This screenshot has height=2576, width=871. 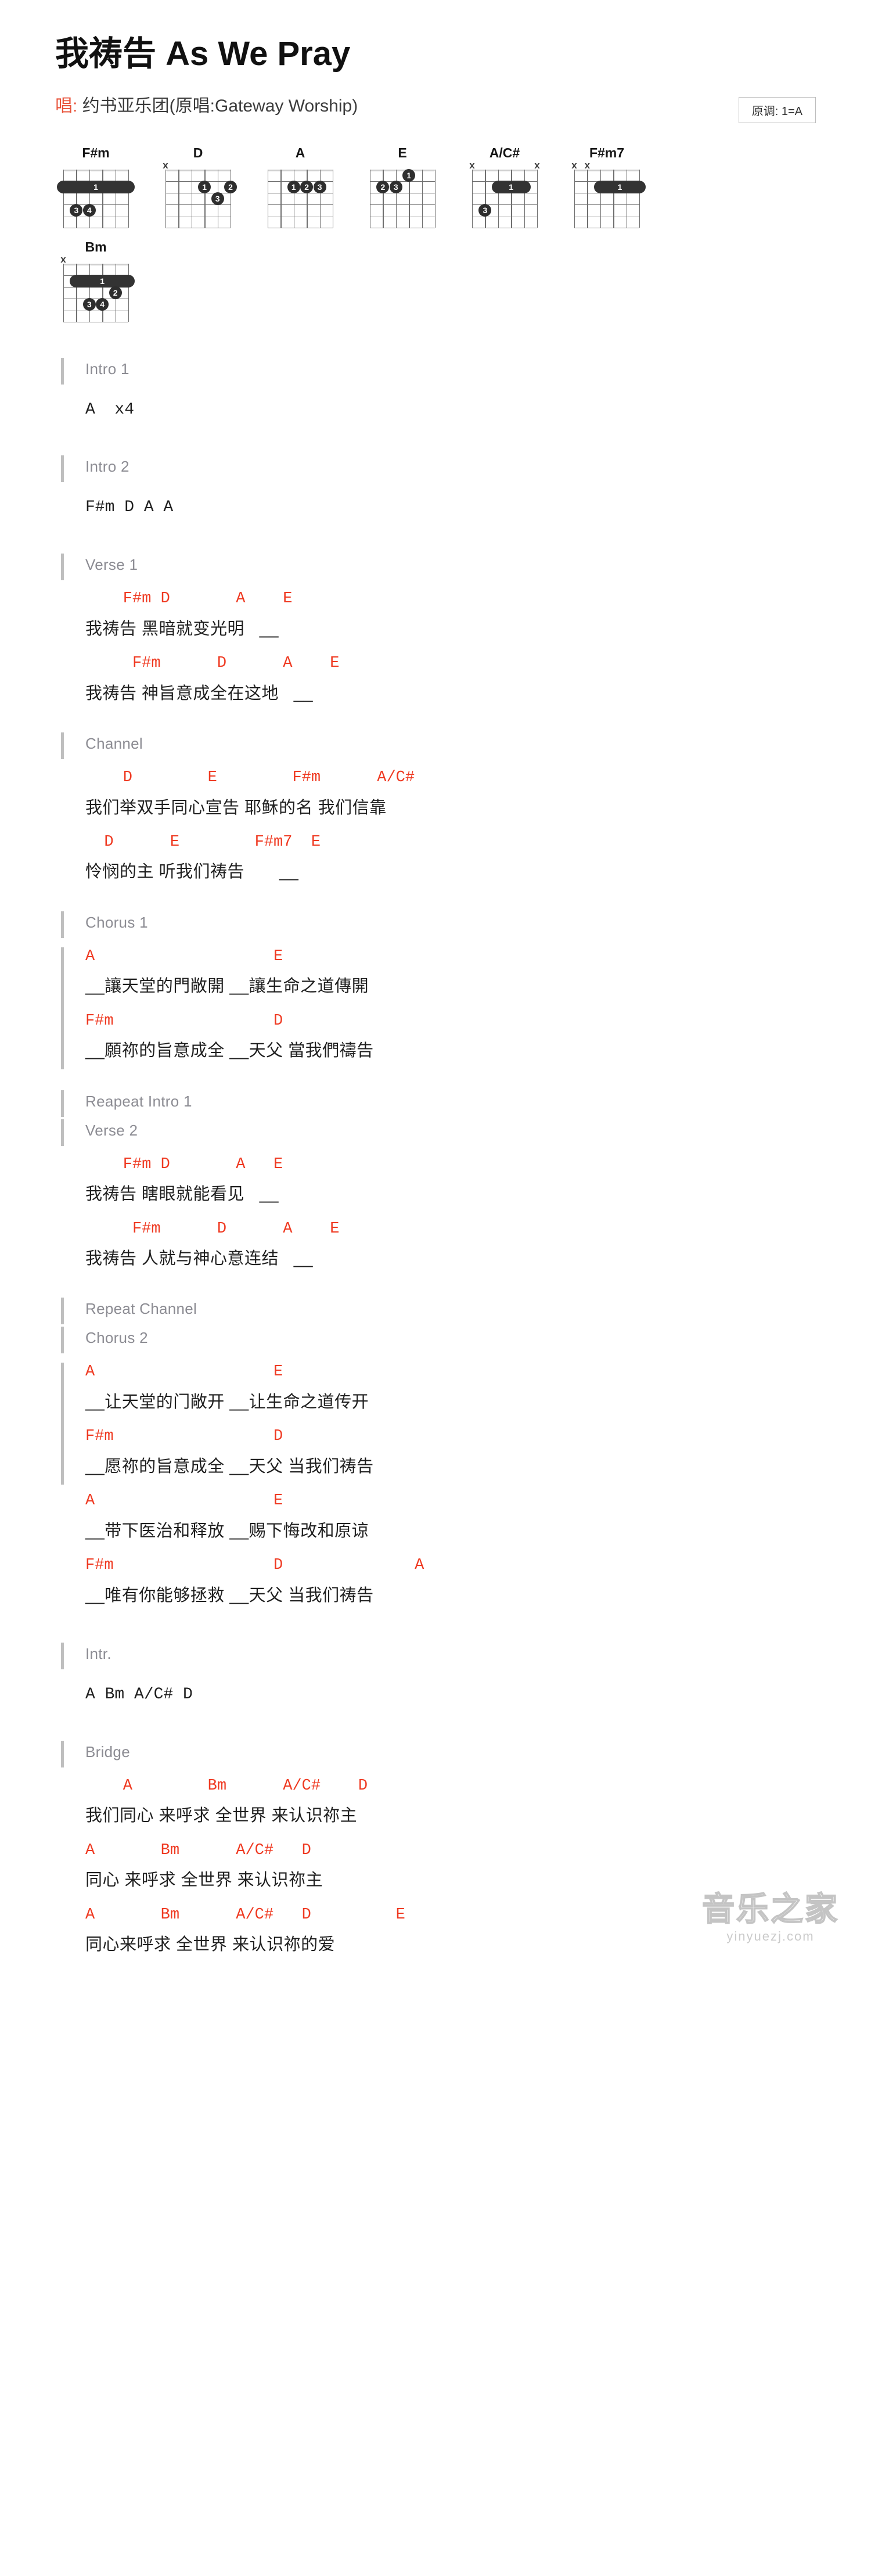 I want to click on chord-diagram-grid: x123, so click(x=198, y=194).